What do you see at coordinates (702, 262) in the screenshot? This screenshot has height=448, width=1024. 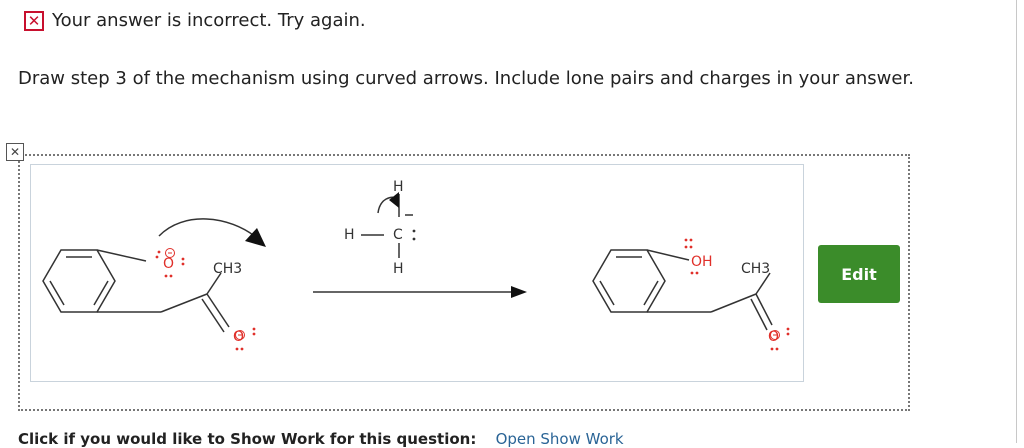 I see `hydroxyl-right: OH` at bounding box center [702, 262].